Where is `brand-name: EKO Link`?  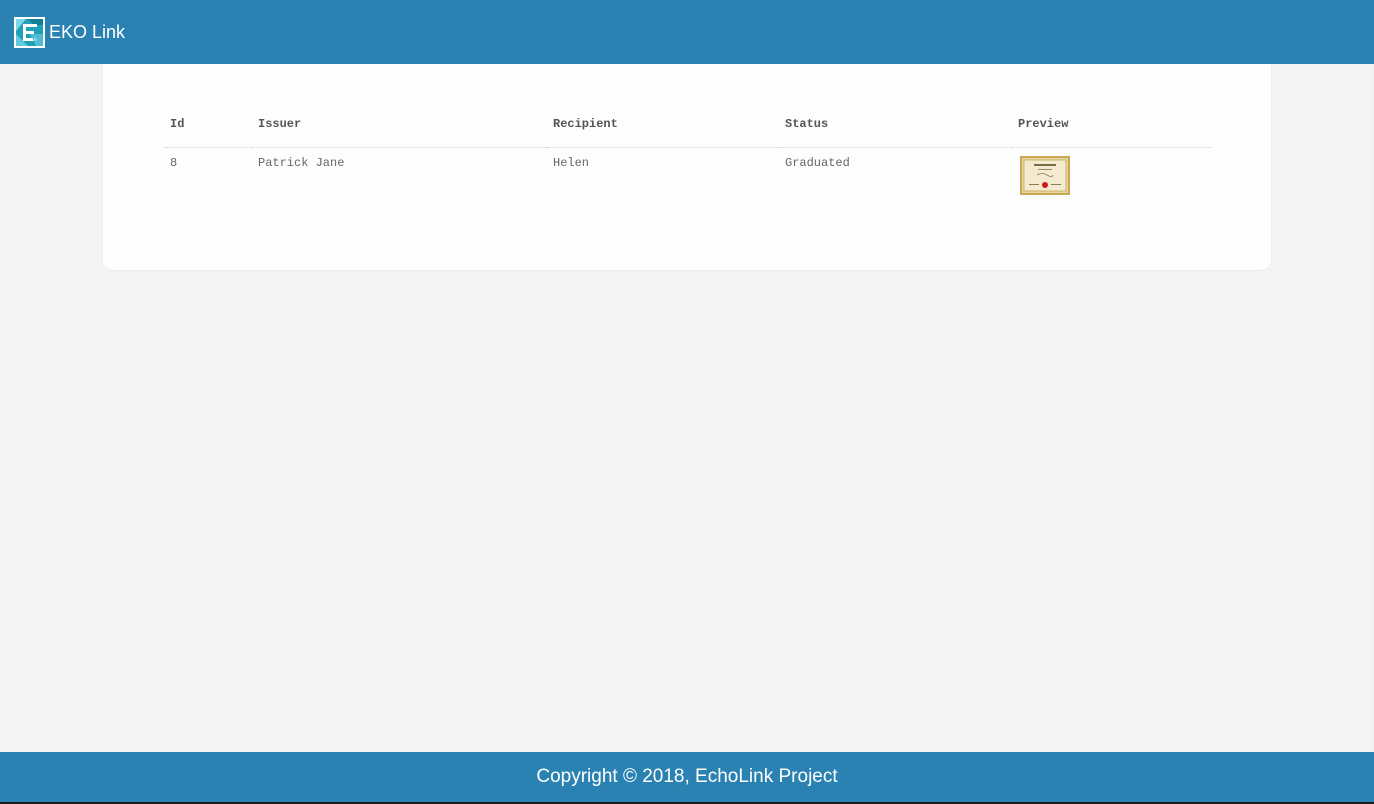
brand-name: EKO Link is located at coordinates (87, 31).